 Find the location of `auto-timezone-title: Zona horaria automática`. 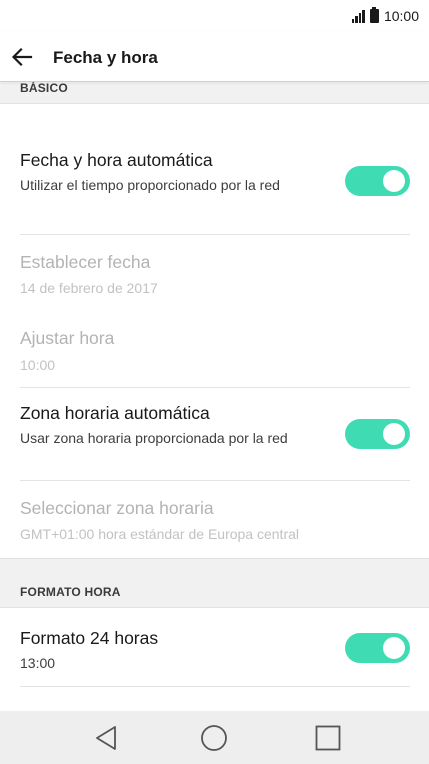

auto-timezone-title: Zona horaria automática is located at coordinates (115, 413).